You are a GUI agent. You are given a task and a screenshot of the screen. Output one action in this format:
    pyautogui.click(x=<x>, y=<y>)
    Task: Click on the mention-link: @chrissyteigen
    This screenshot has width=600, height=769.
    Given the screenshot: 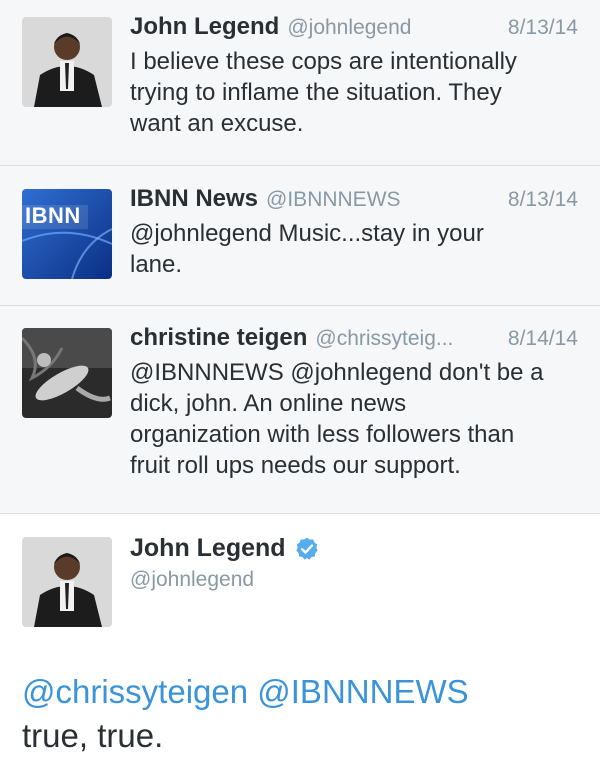 What is the action you would take?
    pyautogui.click(x=135, y=691)
    